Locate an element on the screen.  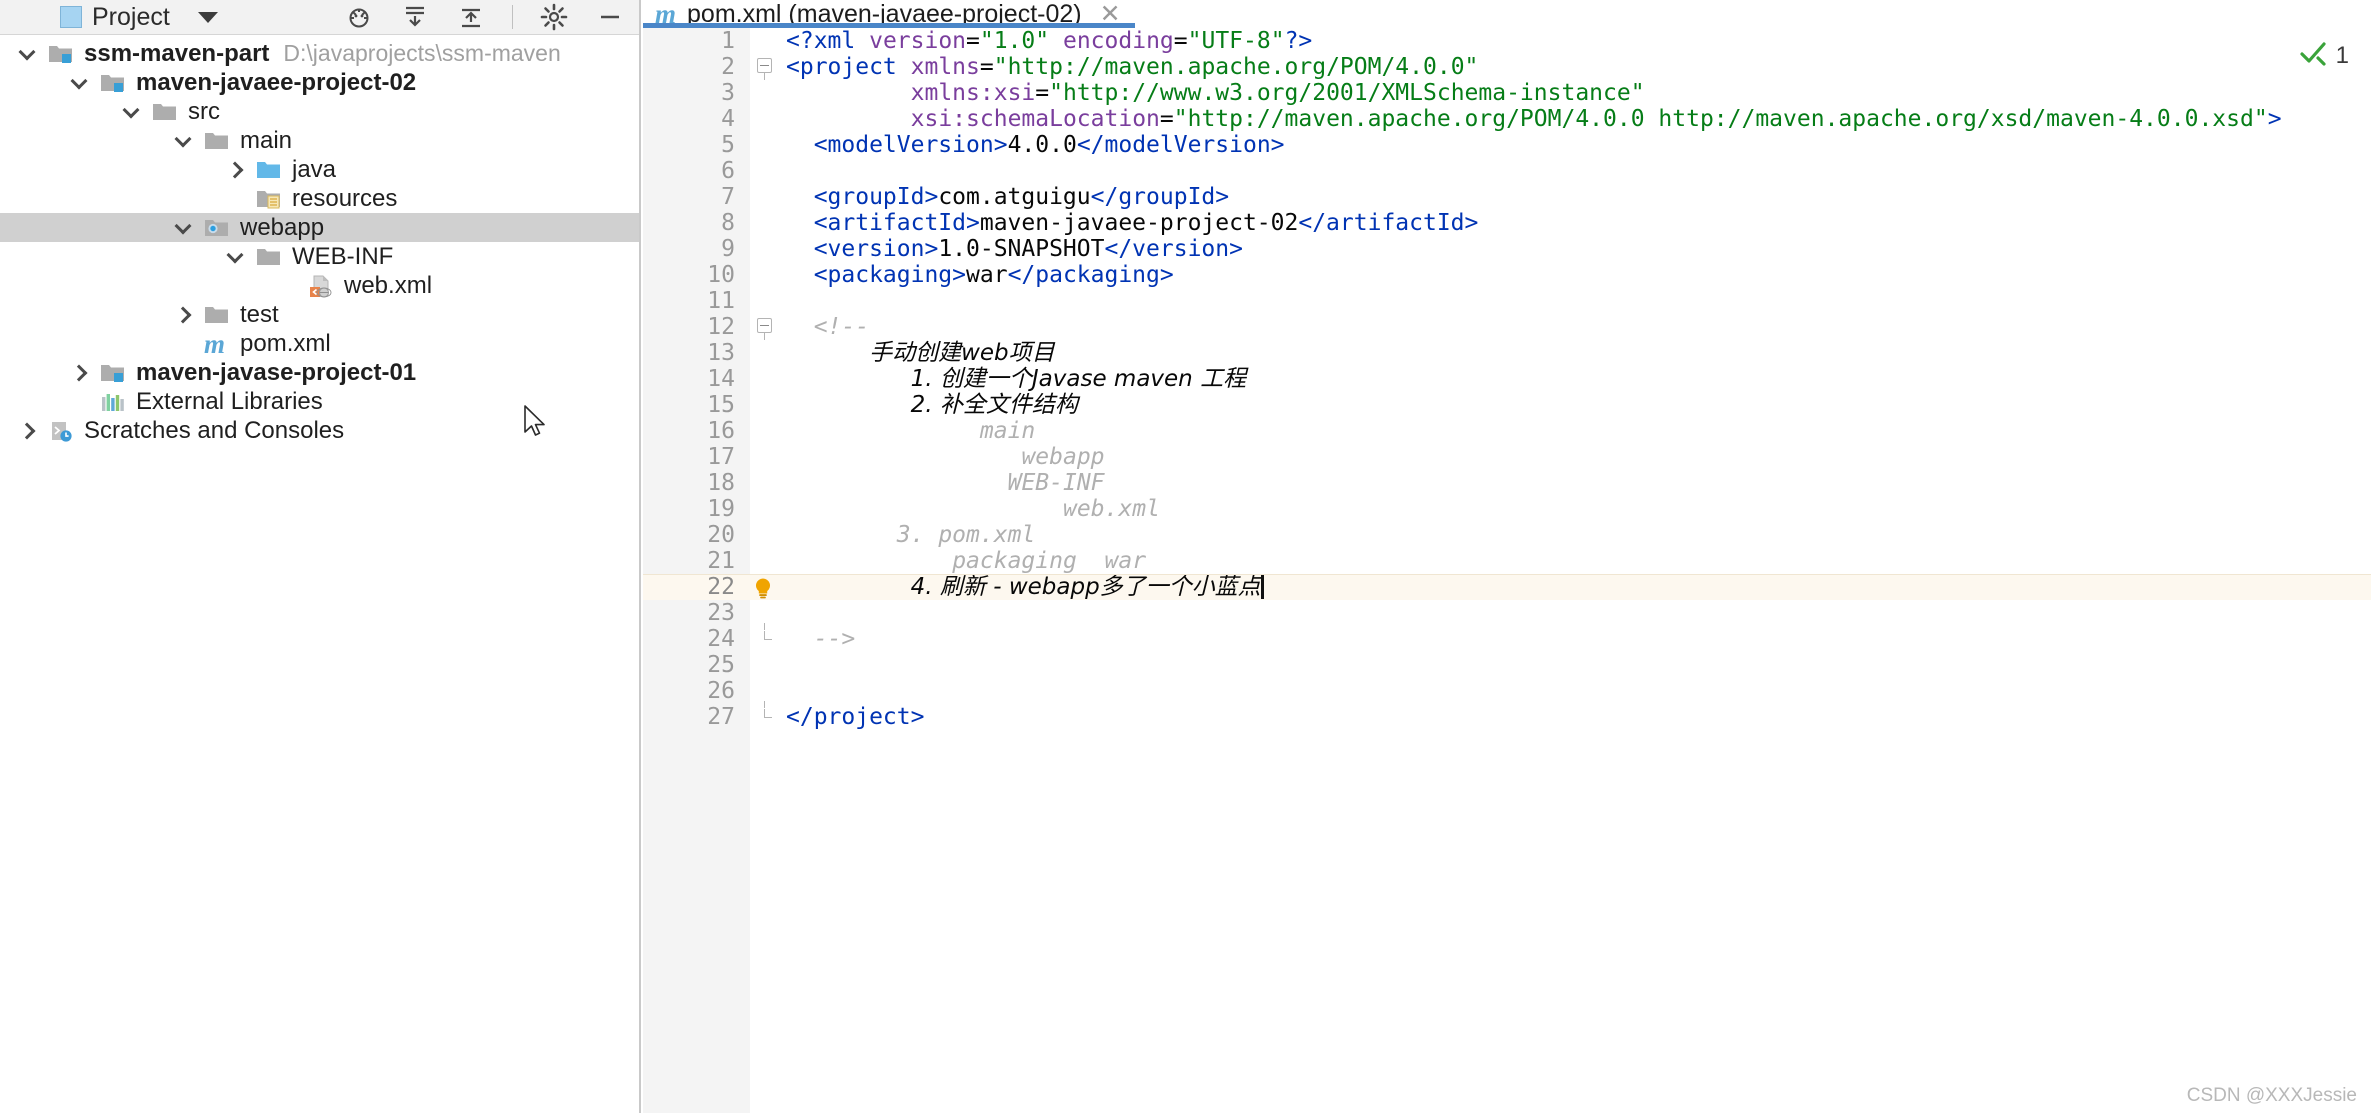
code-line: 25 is located at coordinates (1507, 665).